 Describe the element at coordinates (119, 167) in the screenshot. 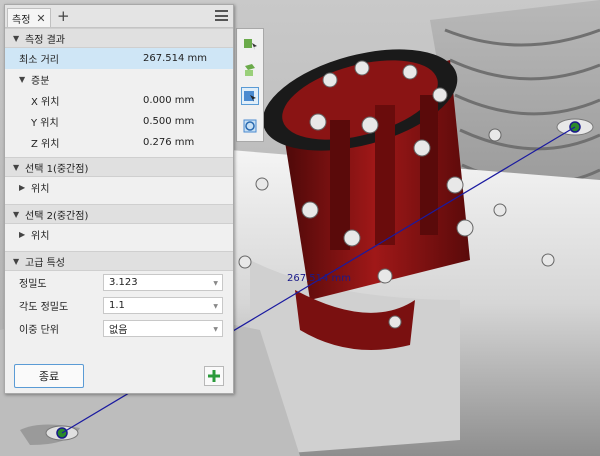

I see `section-selection-1: ▼ 선택 1(중간점)` at that location.